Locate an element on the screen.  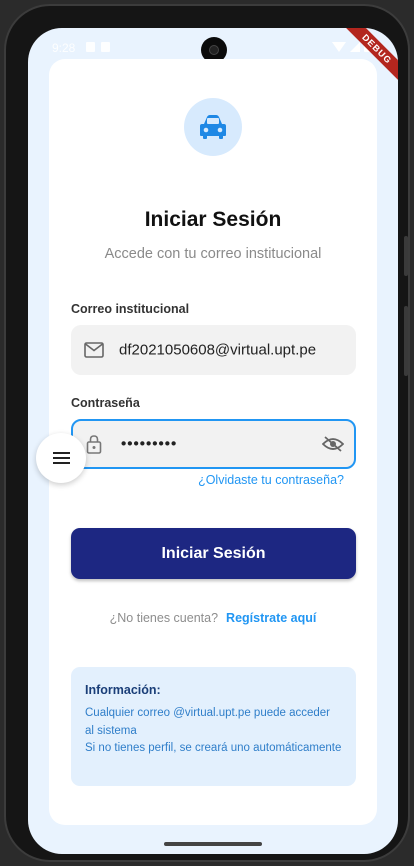
no-account-text: ¿No tienes cuenta? is located at coordinates (164, 618).